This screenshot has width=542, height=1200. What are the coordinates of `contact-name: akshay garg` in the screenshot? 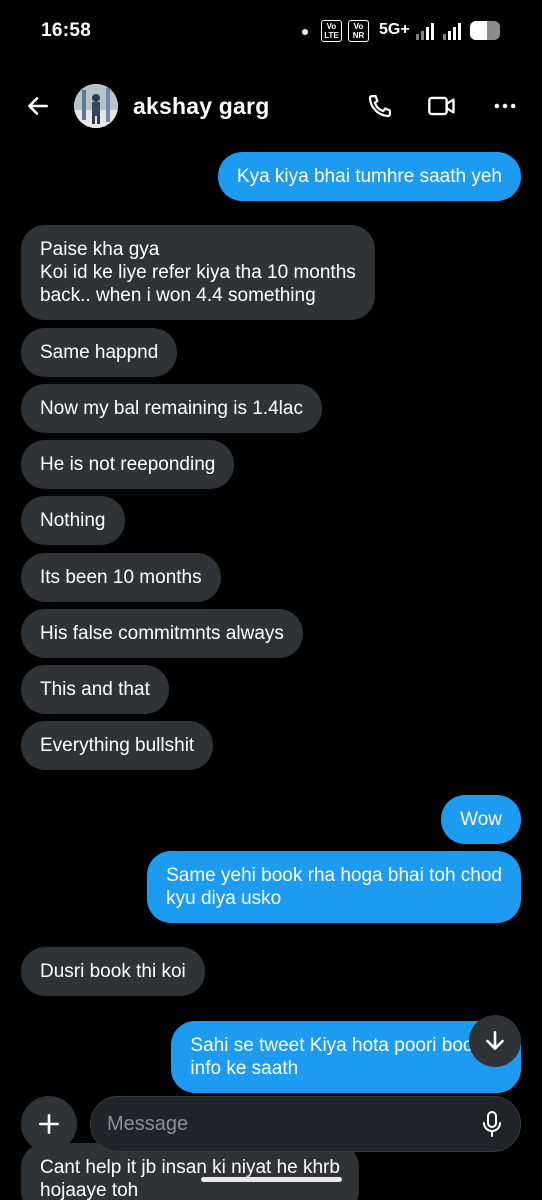 It's located at (201, 106).